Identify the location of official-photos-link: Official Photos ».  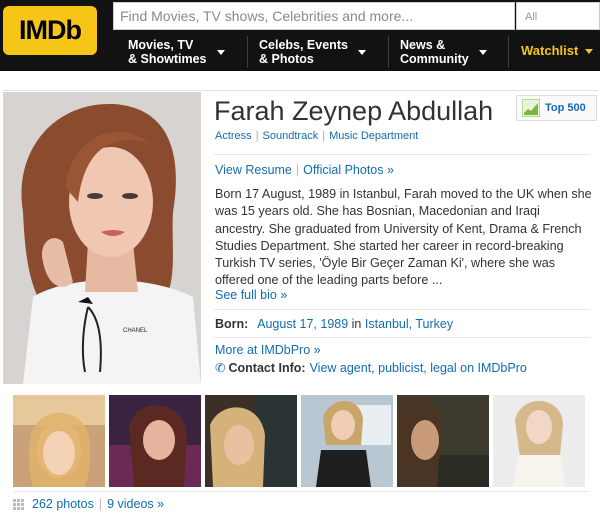
(348, 170).